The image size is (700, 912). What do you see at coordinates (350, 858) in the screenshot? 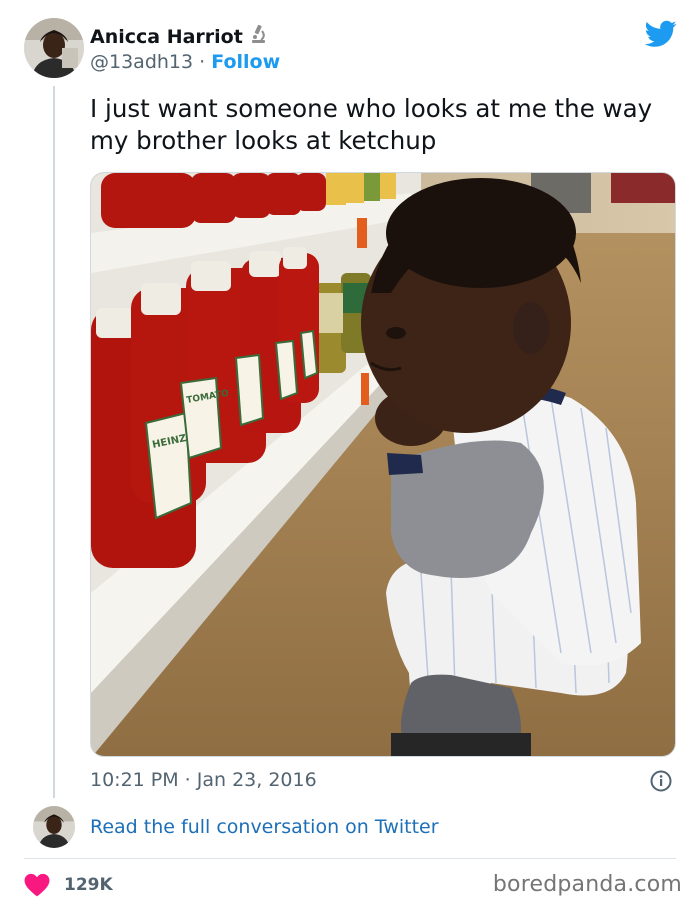
I see `divider` at bounding box center [350, 858].